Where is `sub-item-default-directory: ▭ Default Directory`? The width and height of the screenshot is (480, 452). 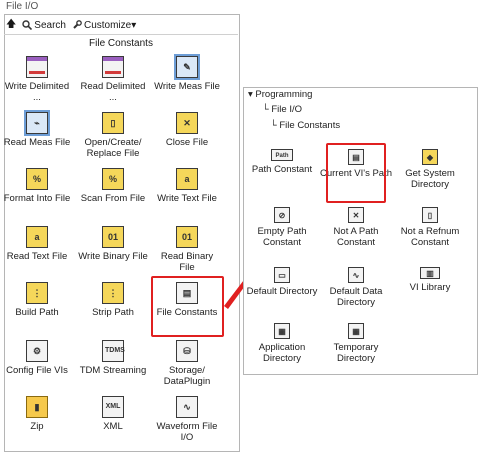 sub-item-default-directory: ▭ Default Directory is located at coordinates (282, 282).